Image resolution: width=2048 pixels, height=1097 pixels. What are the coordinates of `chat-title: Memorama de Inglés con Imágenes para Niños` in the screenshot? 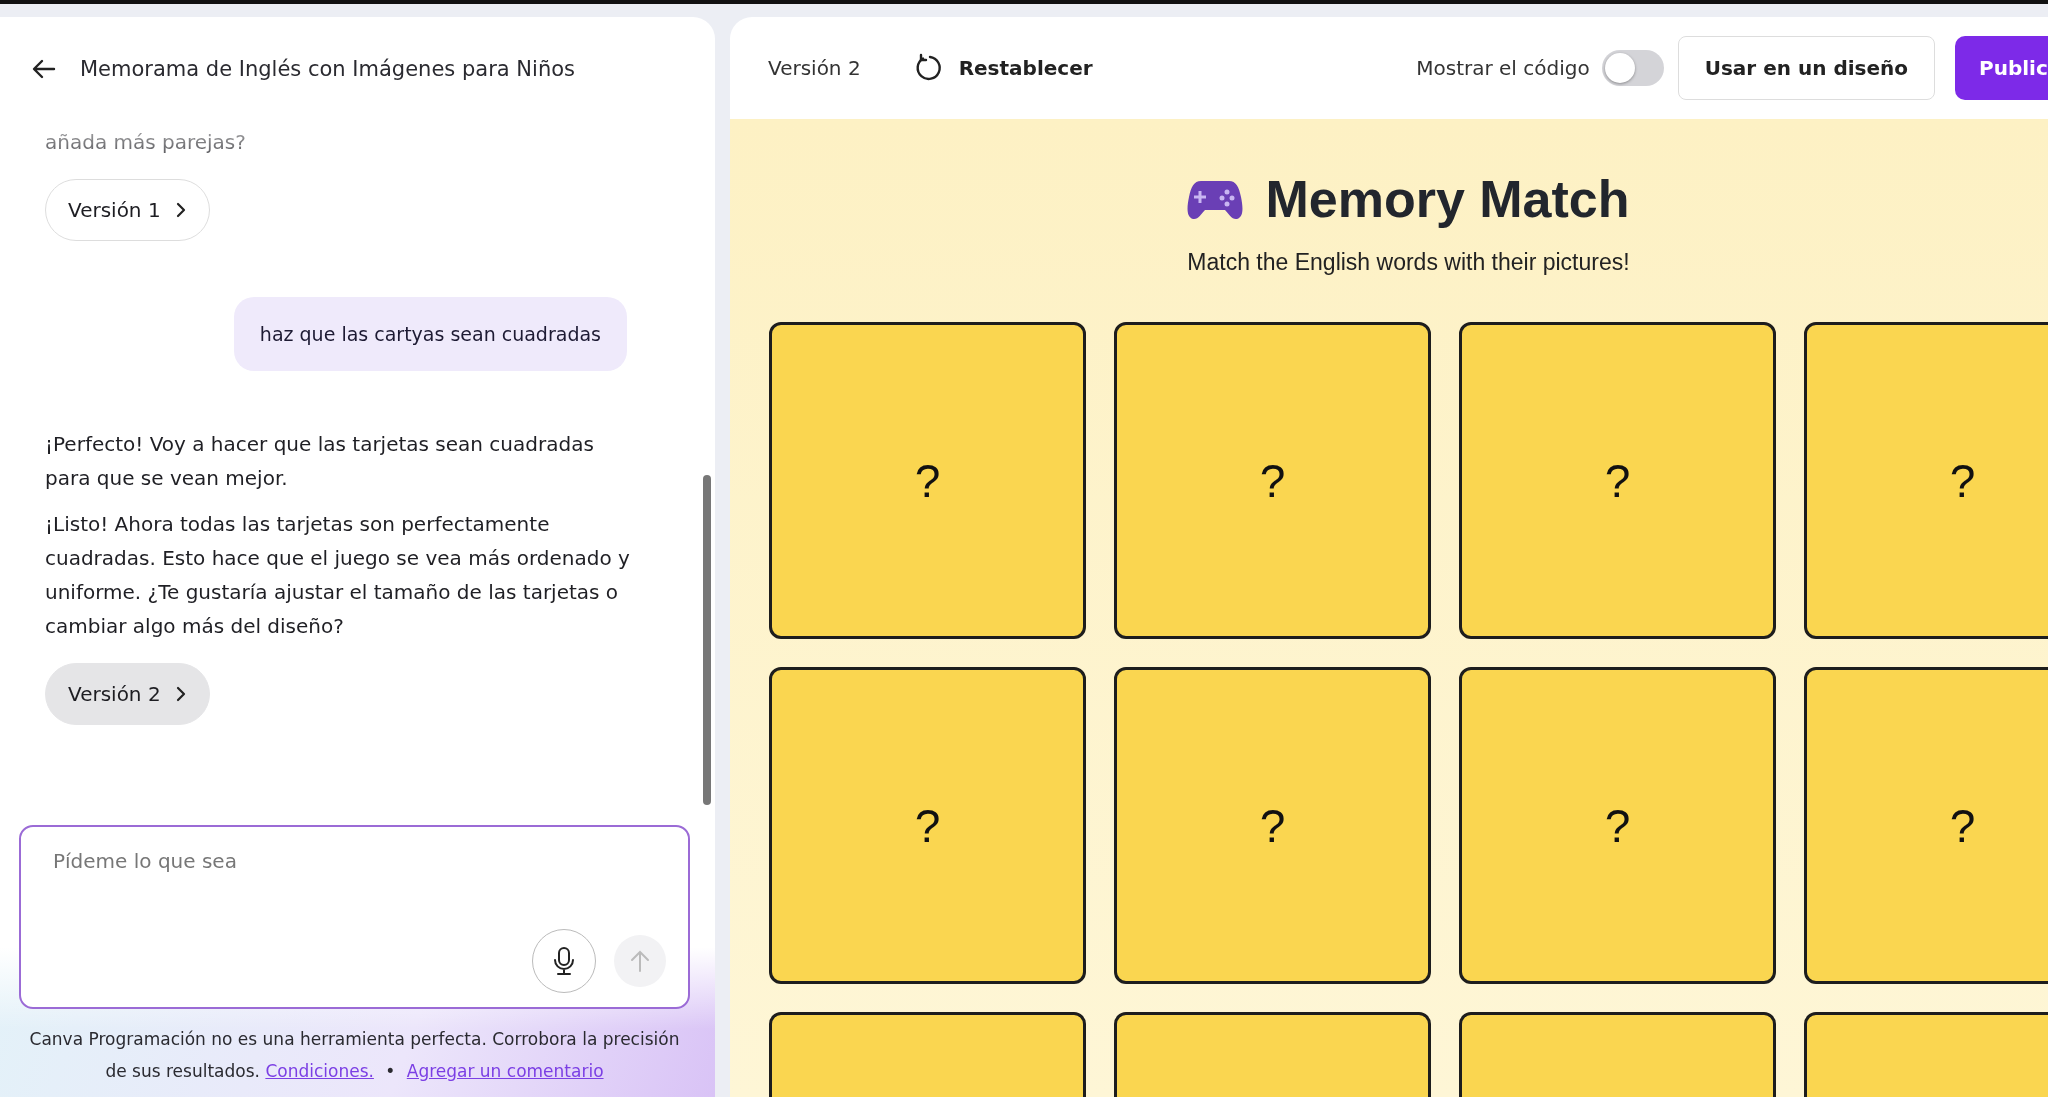 It's located at (327, 69).